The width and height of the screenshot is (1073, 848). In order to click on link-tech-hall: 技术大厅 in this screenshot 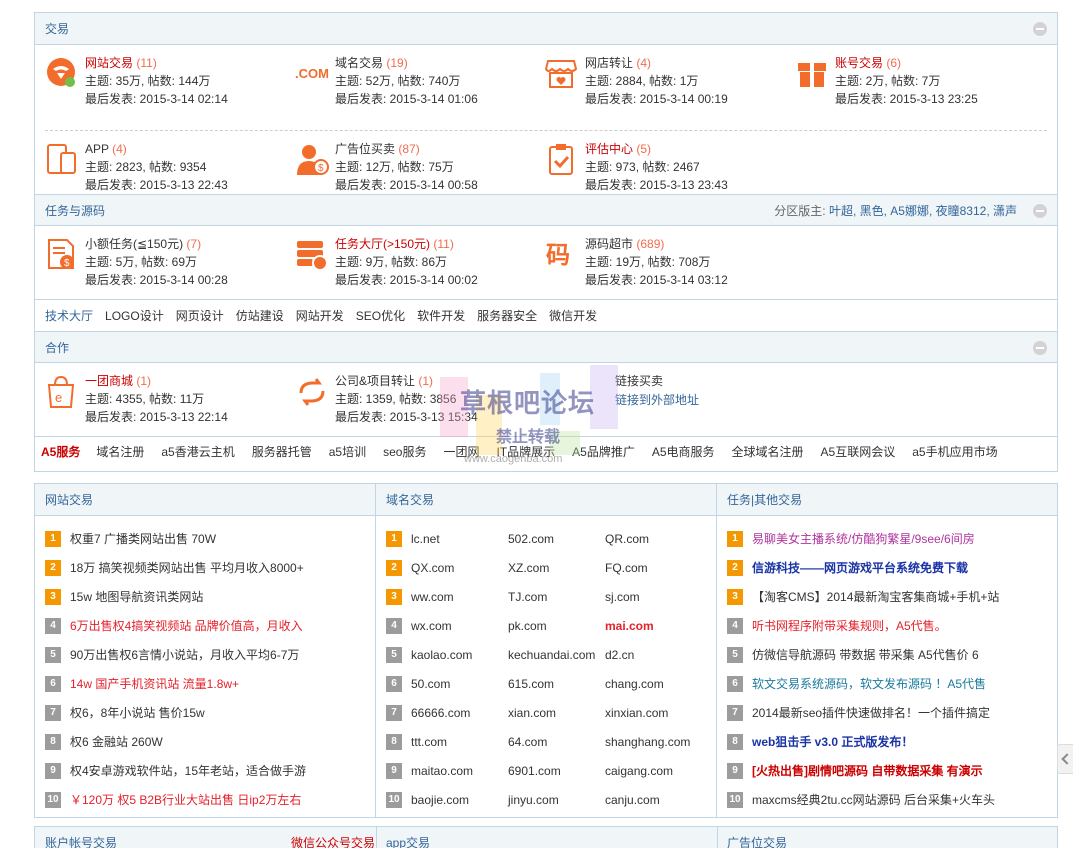, I will do `click(69, 316)`.